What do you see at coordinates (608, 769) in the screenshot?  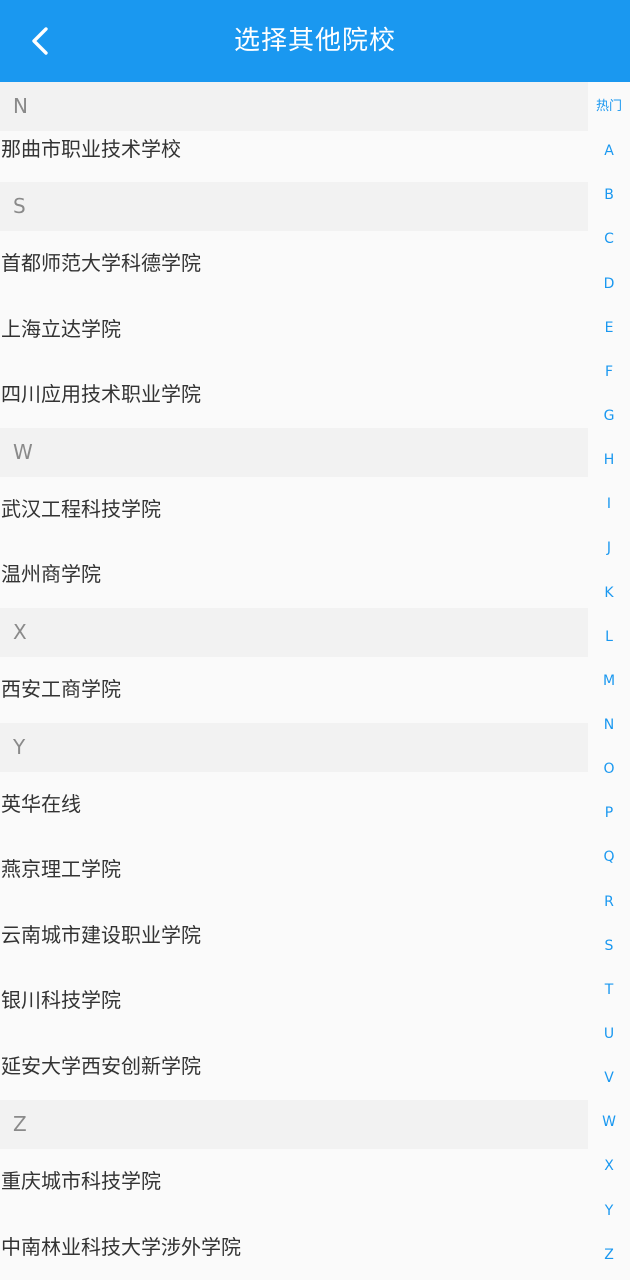 I see `index-o: O` at bounding box center [608, 769].